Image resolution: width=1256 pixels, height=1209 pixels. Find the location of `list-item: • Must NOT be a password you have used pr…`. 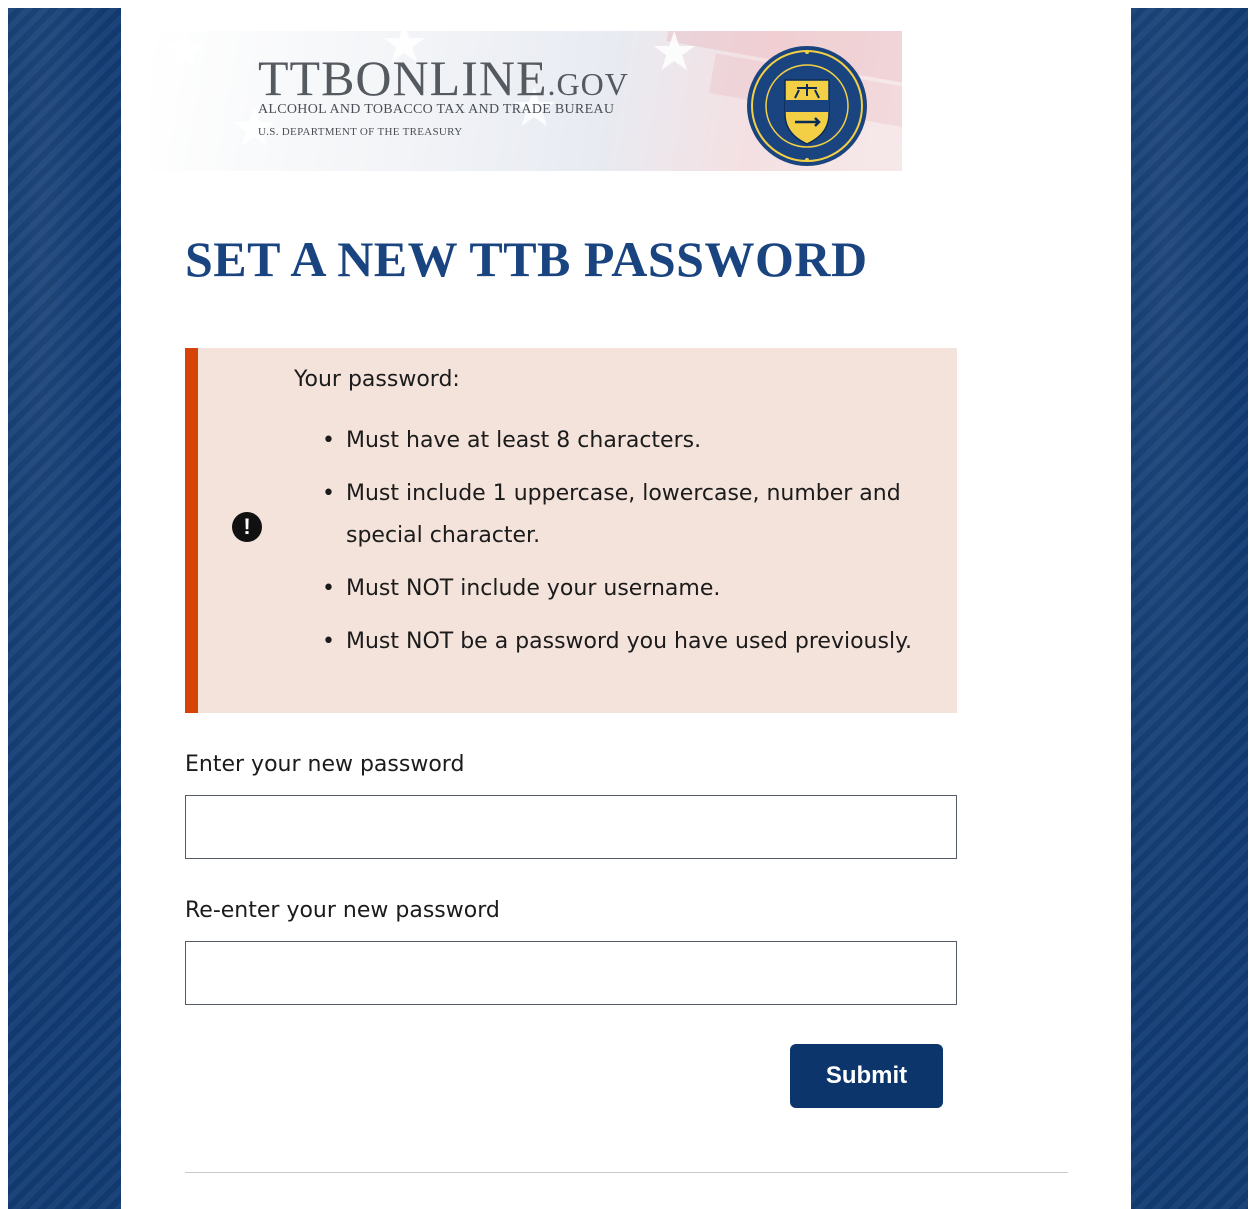

list-item: • Must NOT be a password you have used pr… is located at coordinates (618, 642).